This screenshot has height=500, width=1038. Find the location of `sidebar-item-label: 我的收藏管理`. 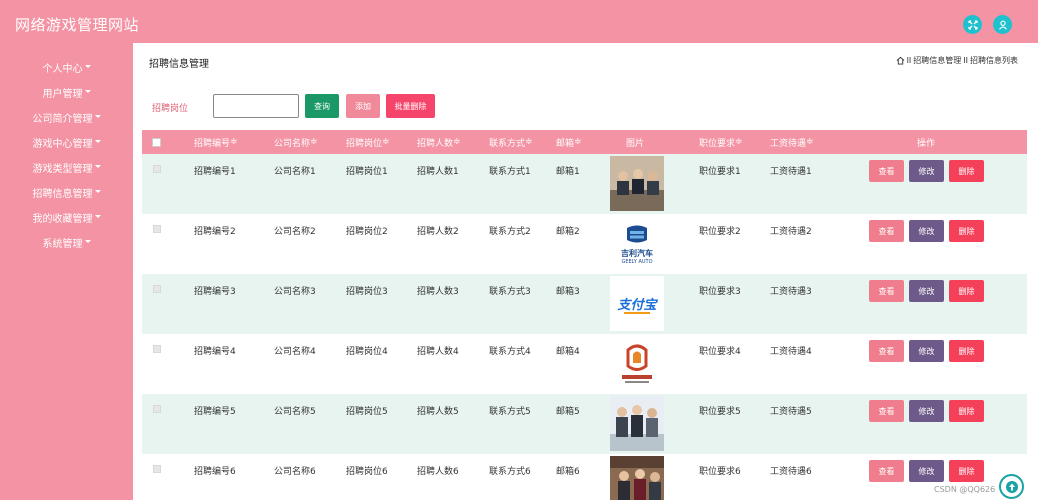

sidebar-item-label: 我的收藏管理 is located at coordinates (62, 219).